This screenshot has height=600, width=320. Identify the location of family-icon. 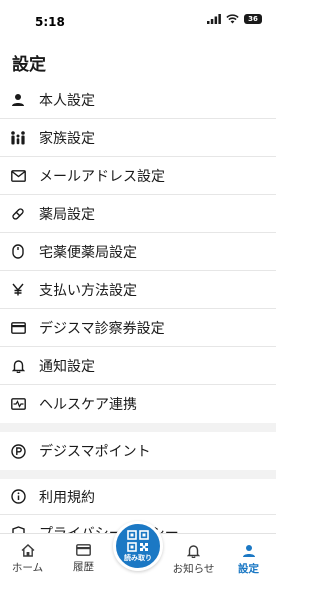
(18, 138).